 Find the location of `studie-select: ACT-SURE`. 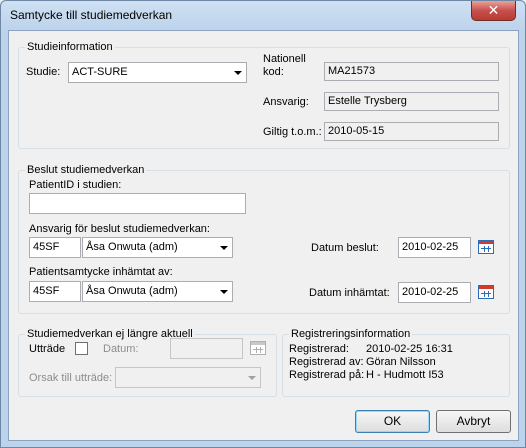

studie-select: ACT-SURE is located at coordinates (157, 72).